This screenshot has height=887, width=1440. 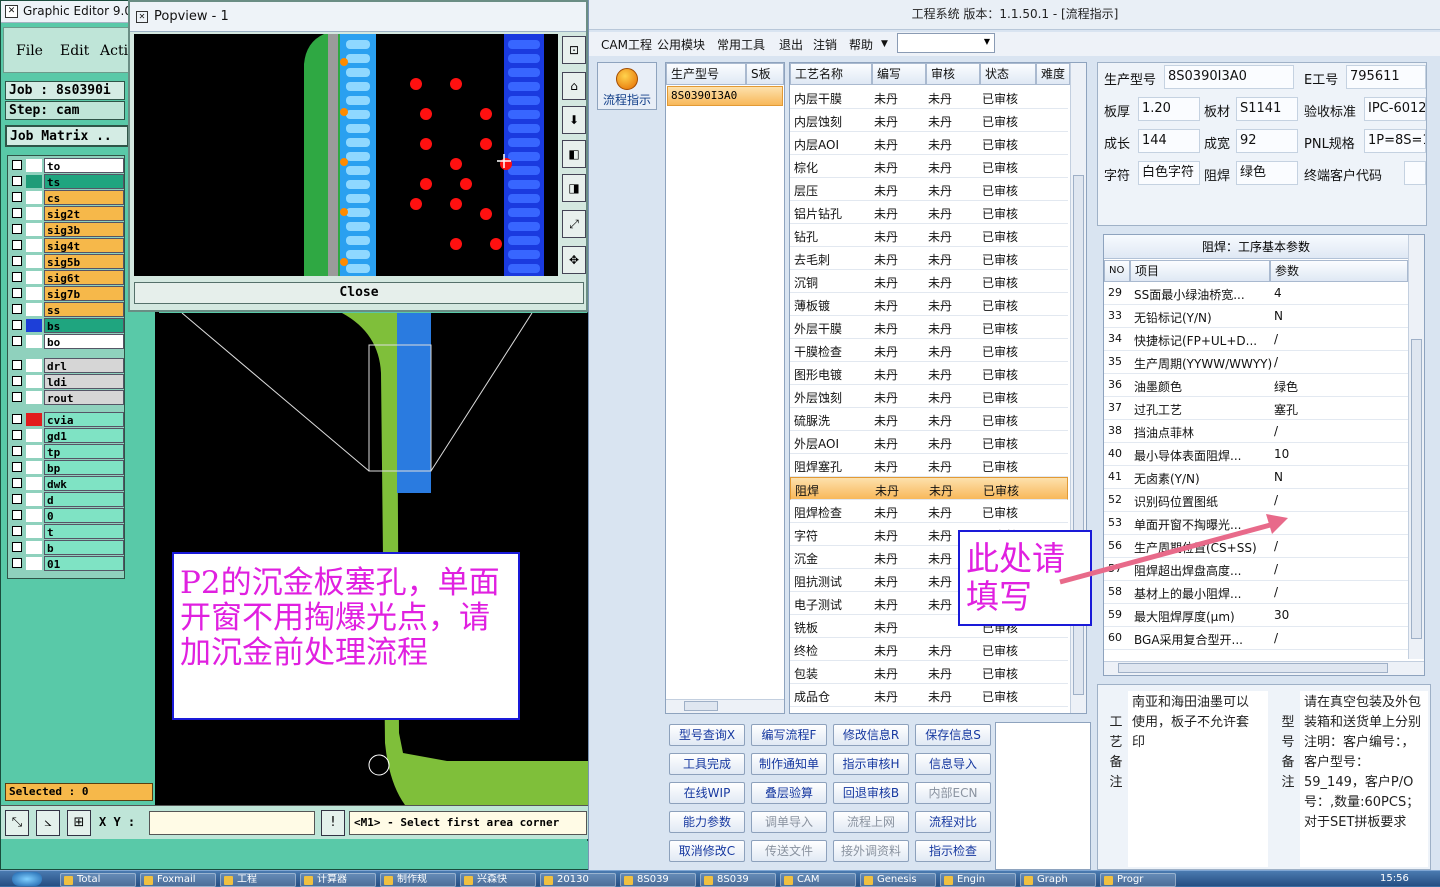 What do you see at coordinates (27, 879) in the screenshot?
I see `start-button` at bounding box center [27, 879].